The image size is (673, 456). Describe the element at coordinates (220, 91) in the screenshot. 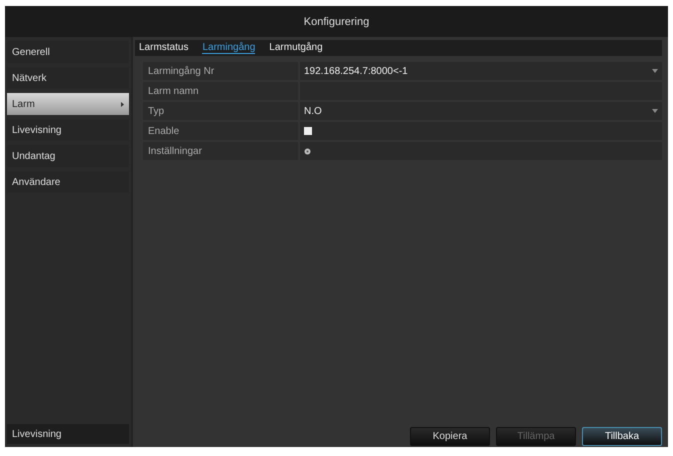

I see `field-label: Larm namn` at that location.